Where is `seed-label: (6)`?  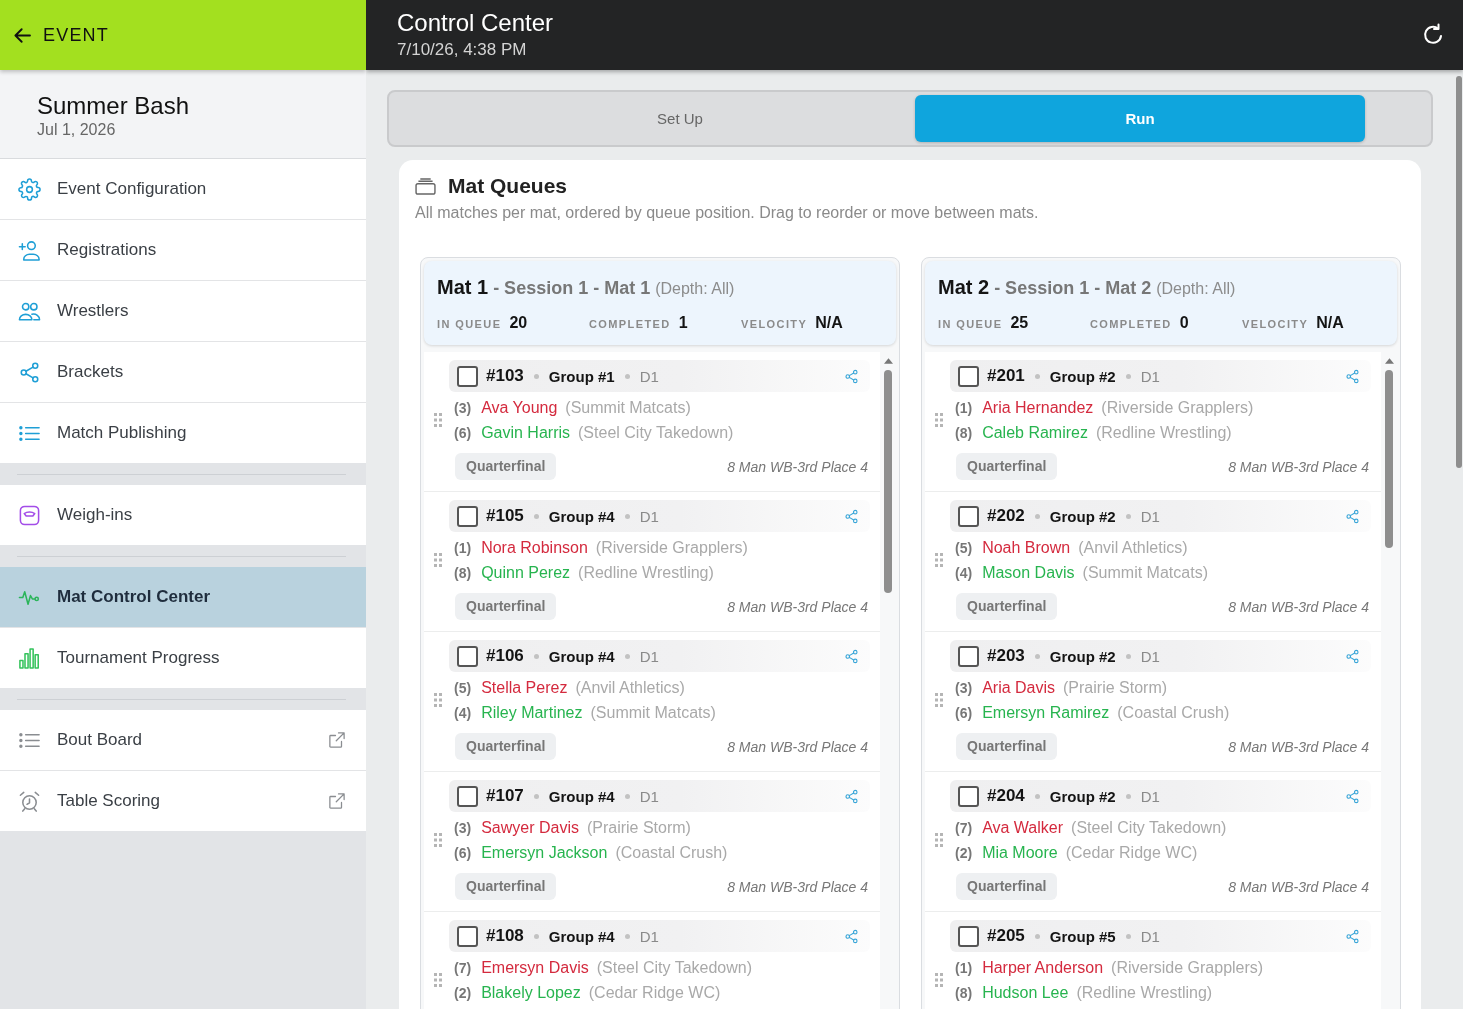 seed-label: (6) is located at coordinates (463, 852).